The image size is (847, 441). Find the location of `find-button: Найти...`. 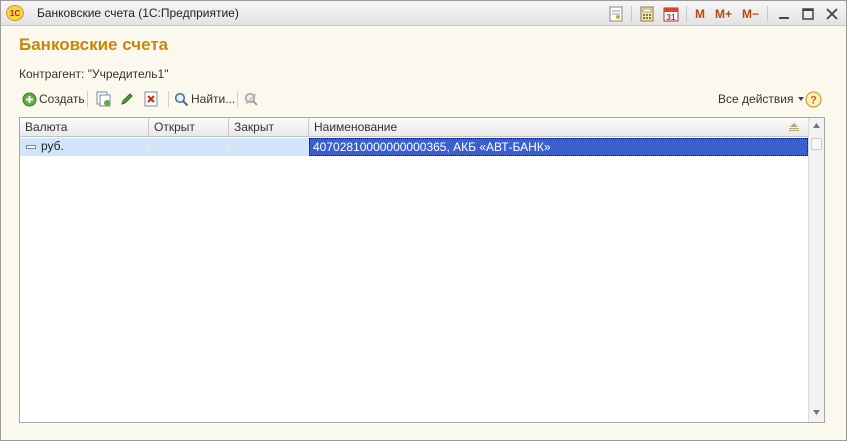

find-button: Найти... is located at coordinates (204, 99).